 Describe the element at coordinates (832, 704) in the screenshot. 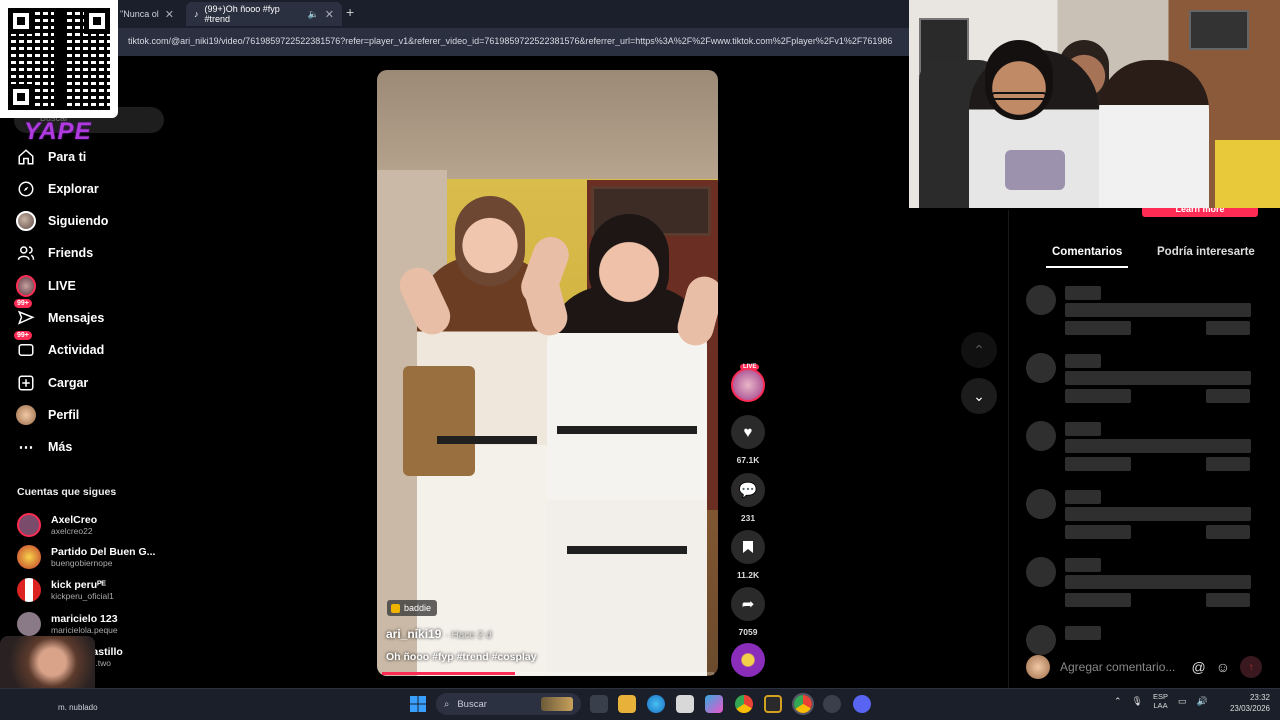

I see `app-icon` at that location.